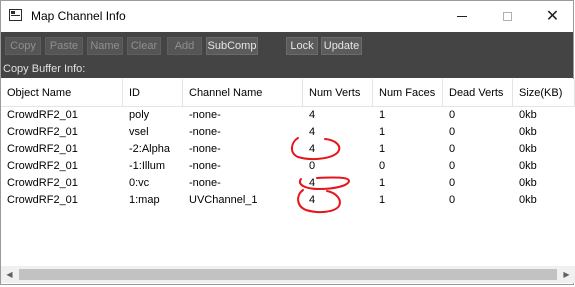 This screenshot has width=575, height=287. Describe the element at coordinates (338, 166) in the screenshot. I see `table-cell-num-verts: 0` at that location.